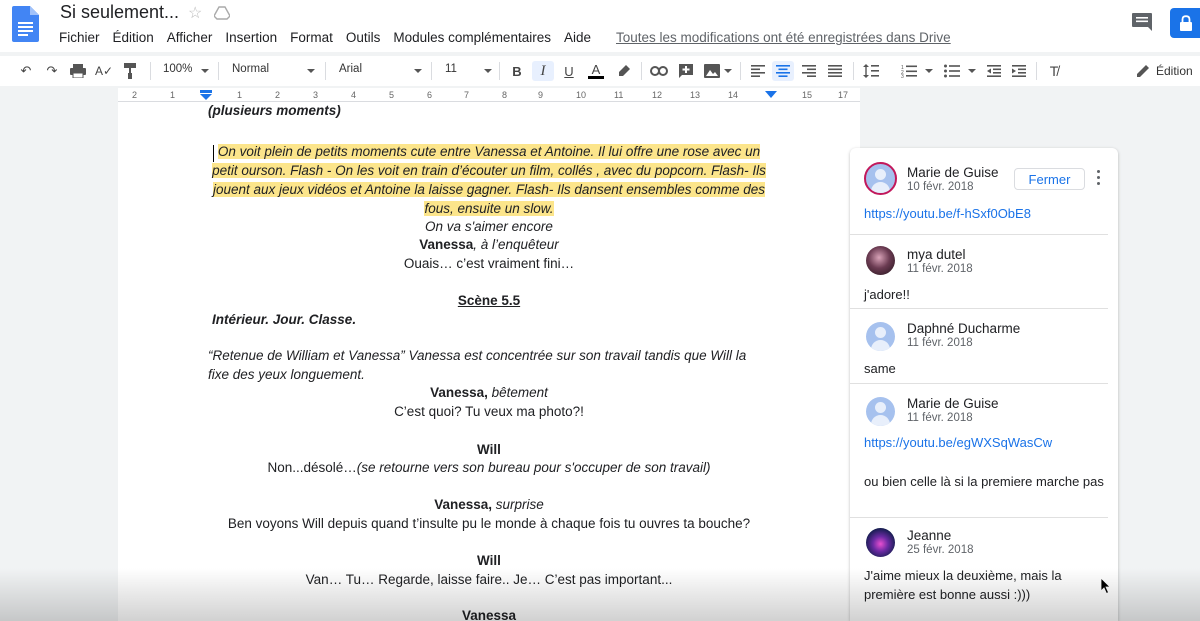 Image resolution: width=1200 pixels, height=621 pixels. What do you see at coordinates (1019, 71) in the screenshot?
I see `increase-indent-icon` at bounding box center [1019, 71].